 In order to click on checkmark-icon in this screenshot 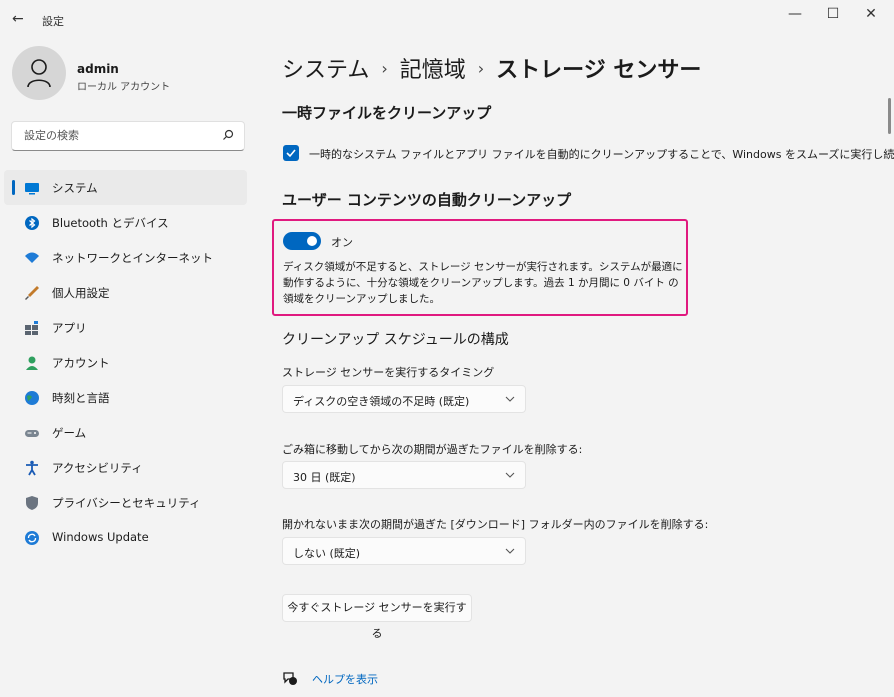, I will do `click(291, 153)`.